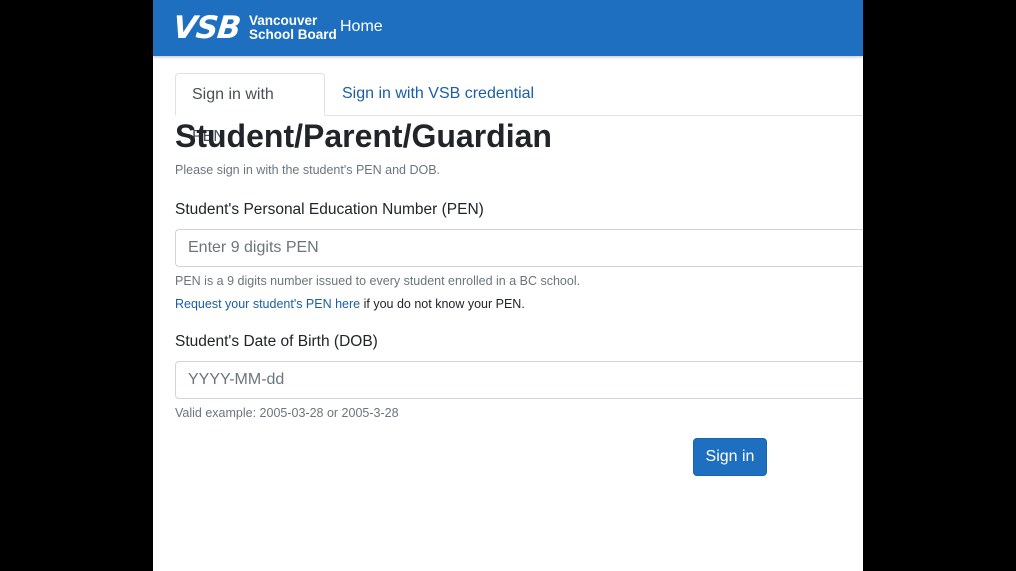 This screenshot has height=571, width=1016. What do you see at coordinates (442, 304) in the screenshot?
I see `request-pen-suffix: if you do not know your PEN.` at bounding box center [442, 304].